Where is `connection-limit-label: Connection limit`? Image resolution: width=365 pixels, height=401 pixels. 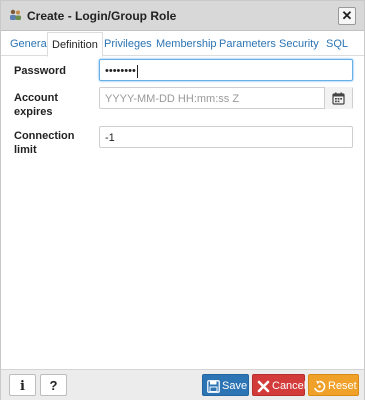 connection-limit-label: Connection limit is located at coordinates (44, 143).